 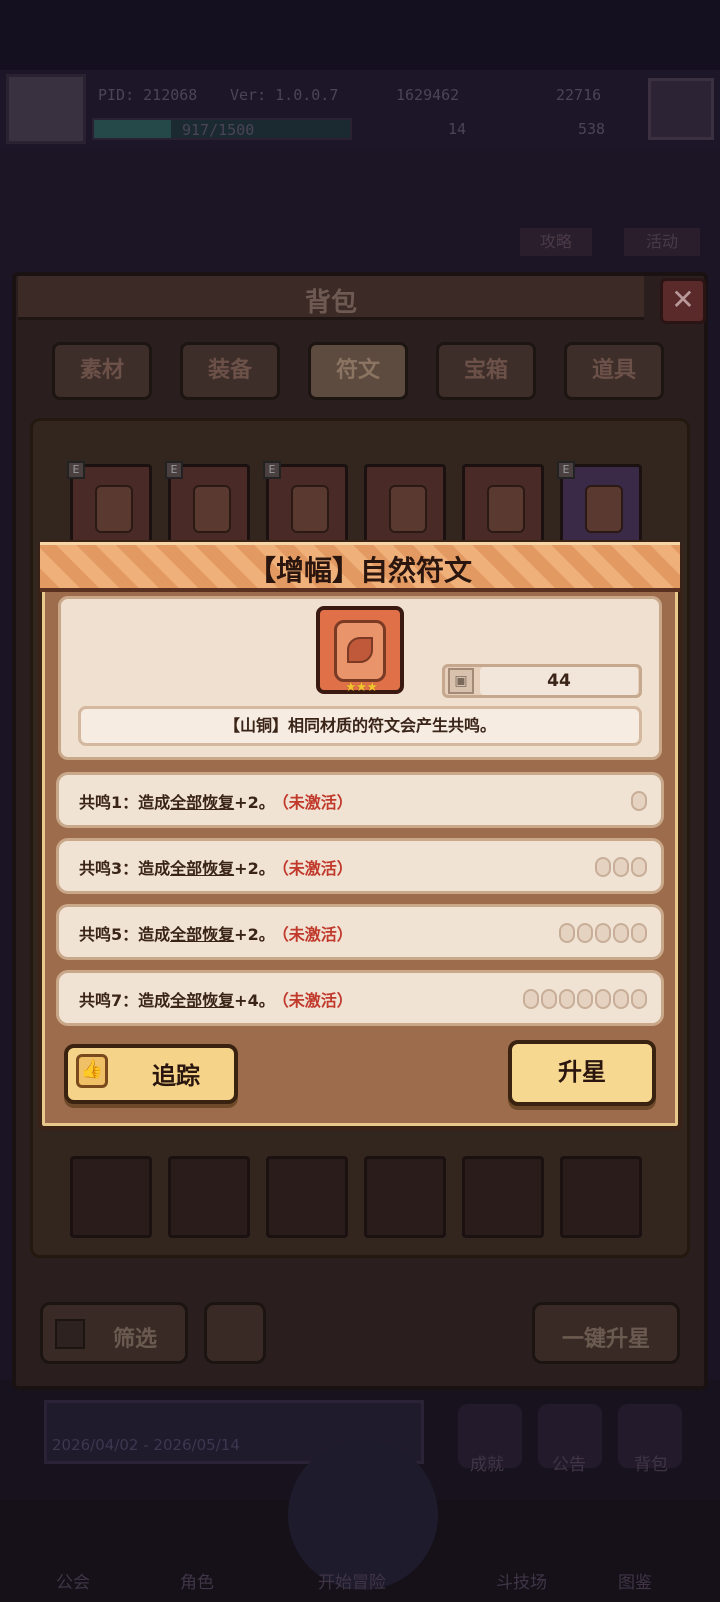 I want to click on resonance-text: 共鸣1：造成全部恢复+2。 （未激活）, so click(x=216, y=802).